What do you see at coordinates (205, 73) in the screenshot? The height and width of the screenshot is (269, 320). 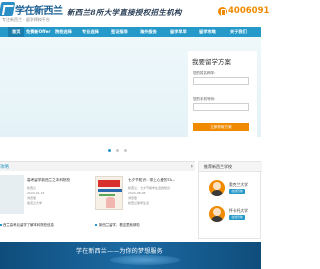 I see `name-label: 您的姓名称呼：` at bounding box center [205, 73].